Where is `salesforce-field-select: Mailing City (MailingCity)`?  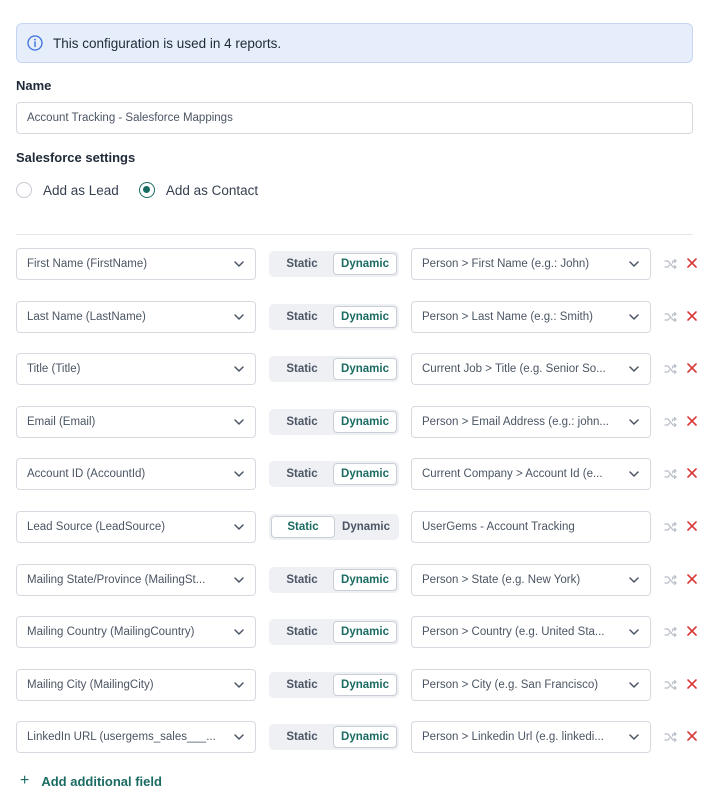
salesforce-field-select: Mailing City (MailingCity) is located at coordinates (136, 684).